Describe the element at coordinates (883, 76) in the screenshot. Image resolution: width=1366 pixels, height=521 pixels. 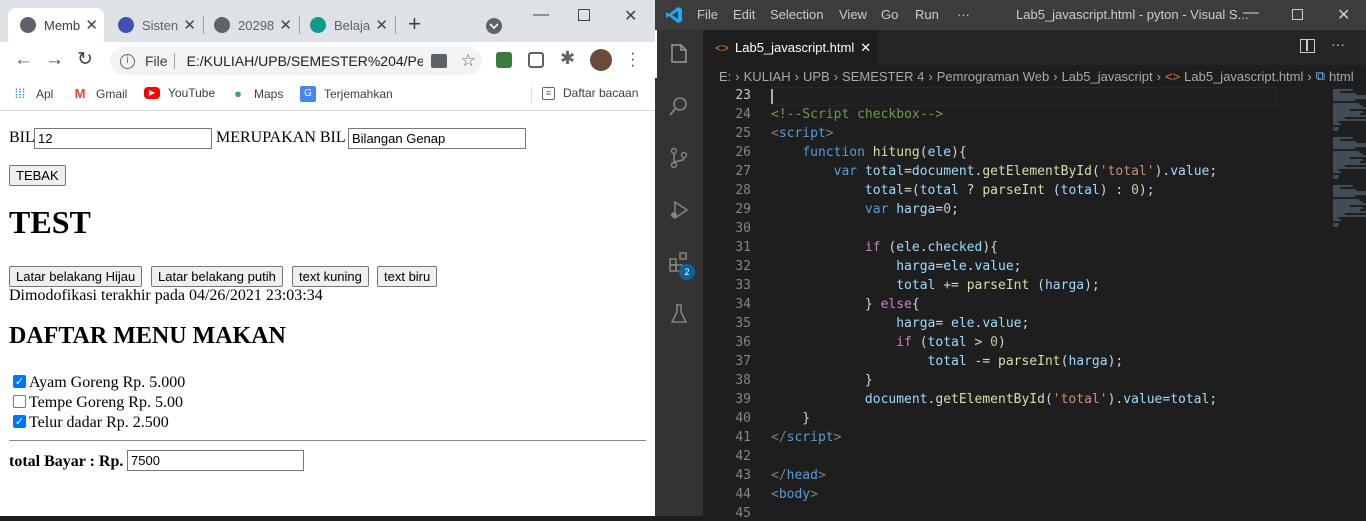
I see `breadcrumb-item: SEMESTER 4` at that location.